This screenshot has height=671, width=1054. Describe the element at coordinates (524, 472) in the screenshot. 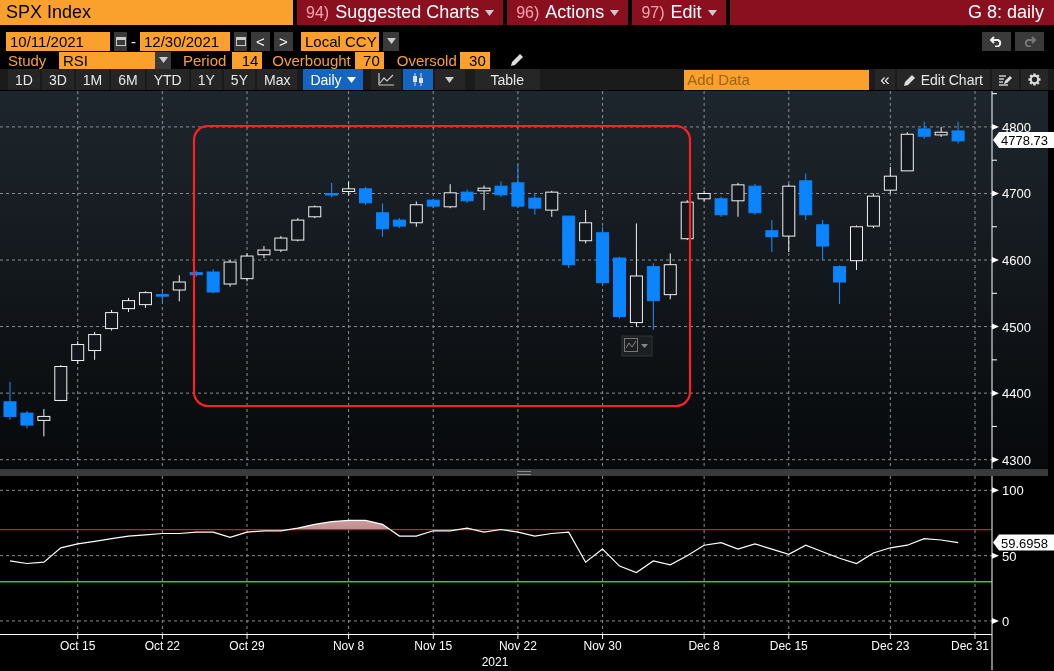

I see `resize-handle-icon` at that location.